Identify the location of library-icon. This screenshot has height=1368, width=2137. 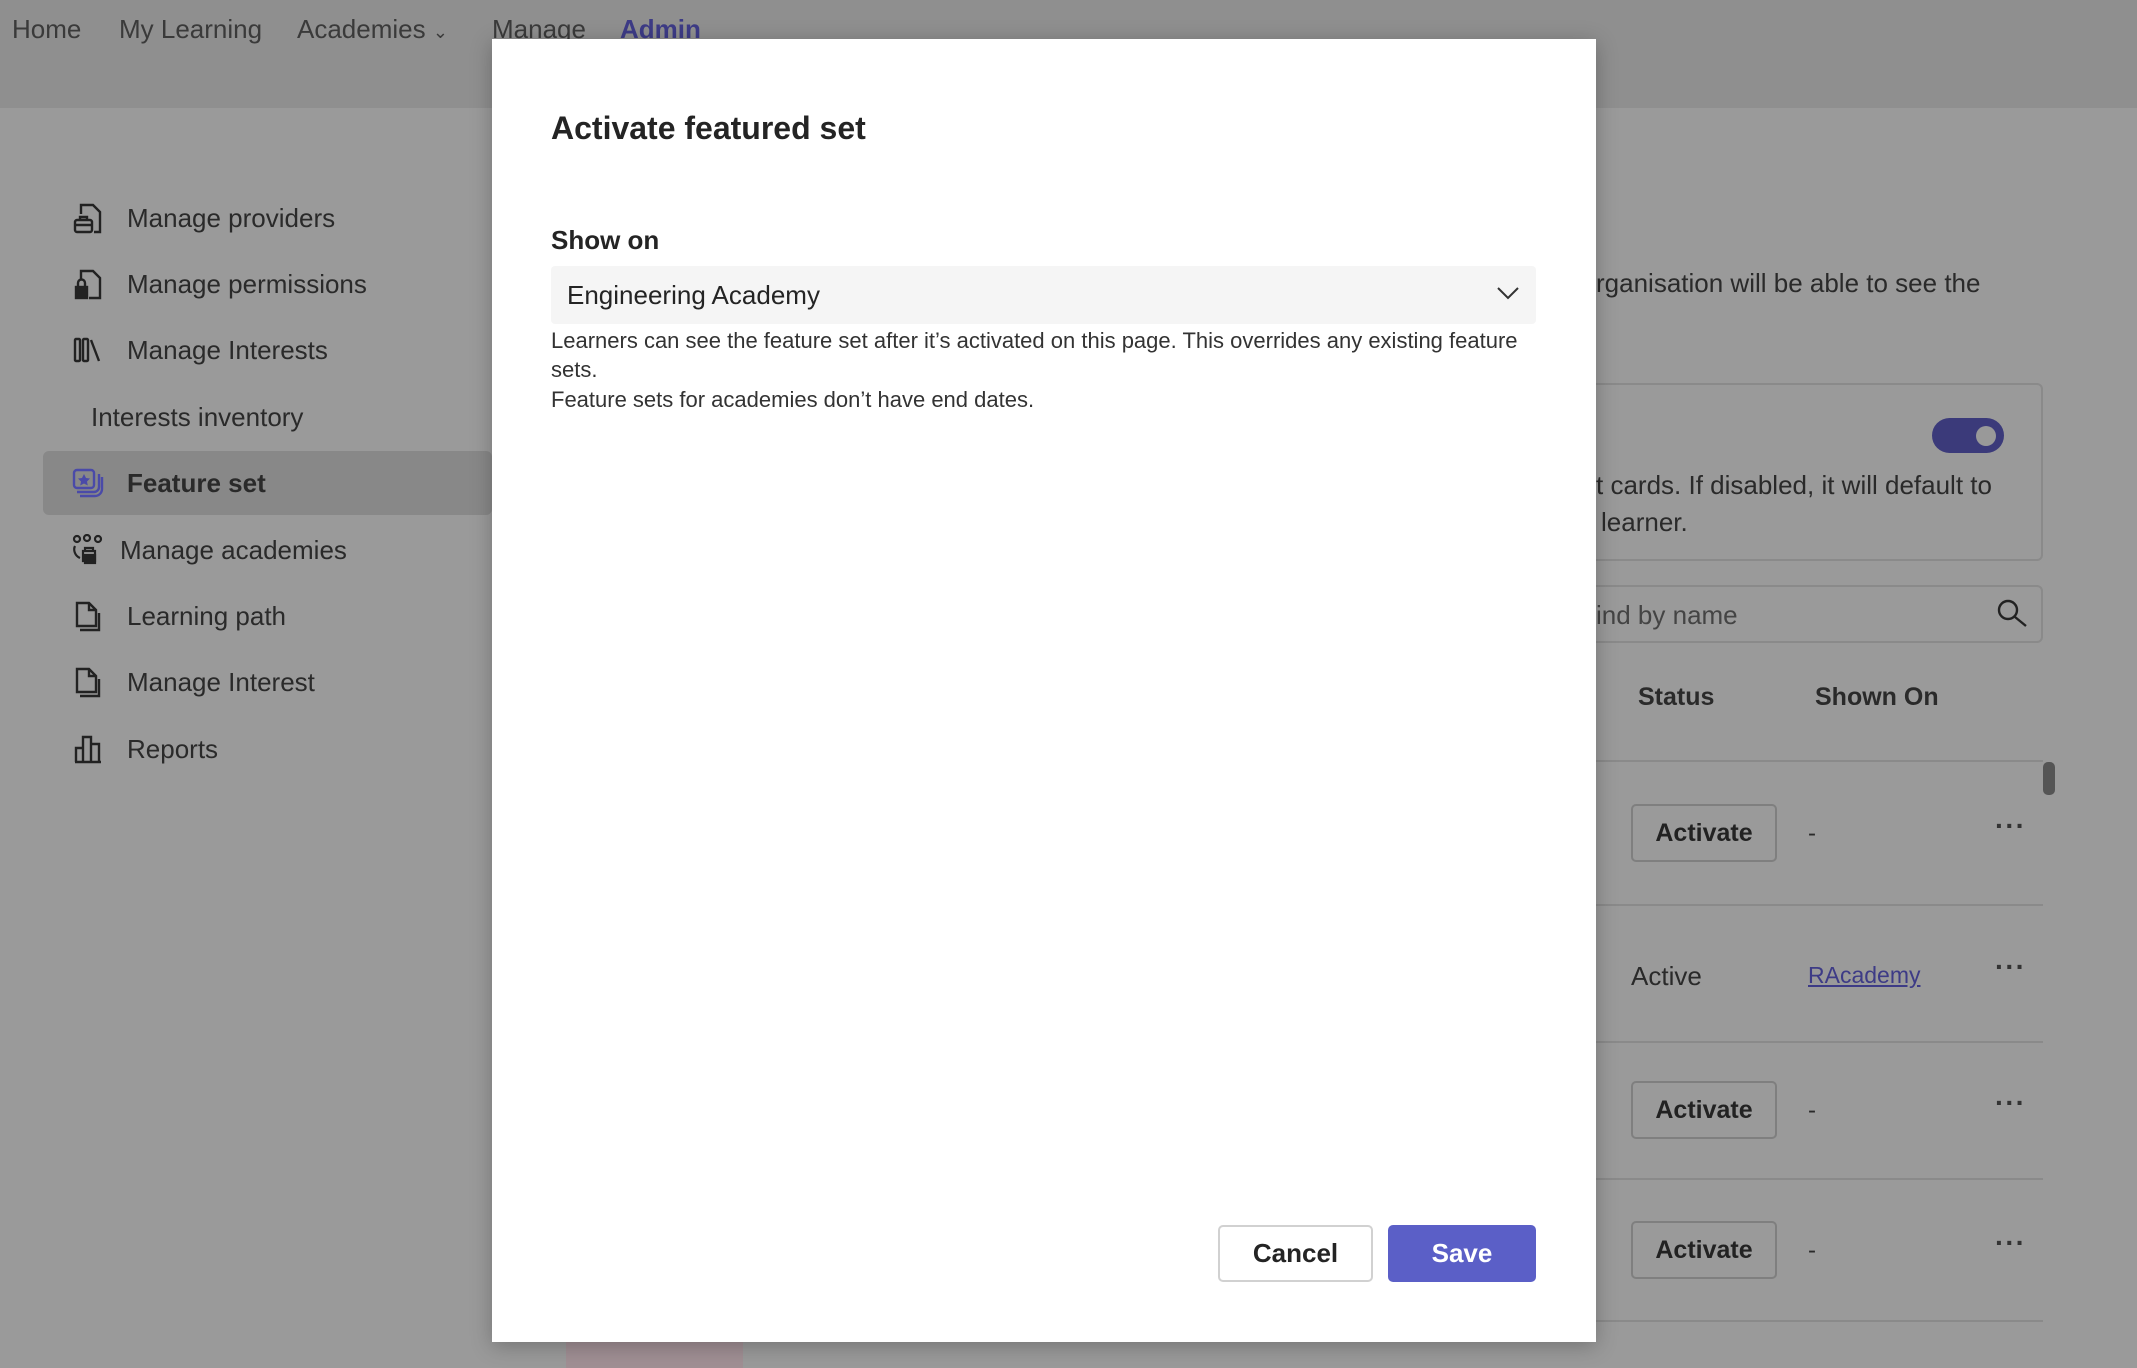
(88, 350).